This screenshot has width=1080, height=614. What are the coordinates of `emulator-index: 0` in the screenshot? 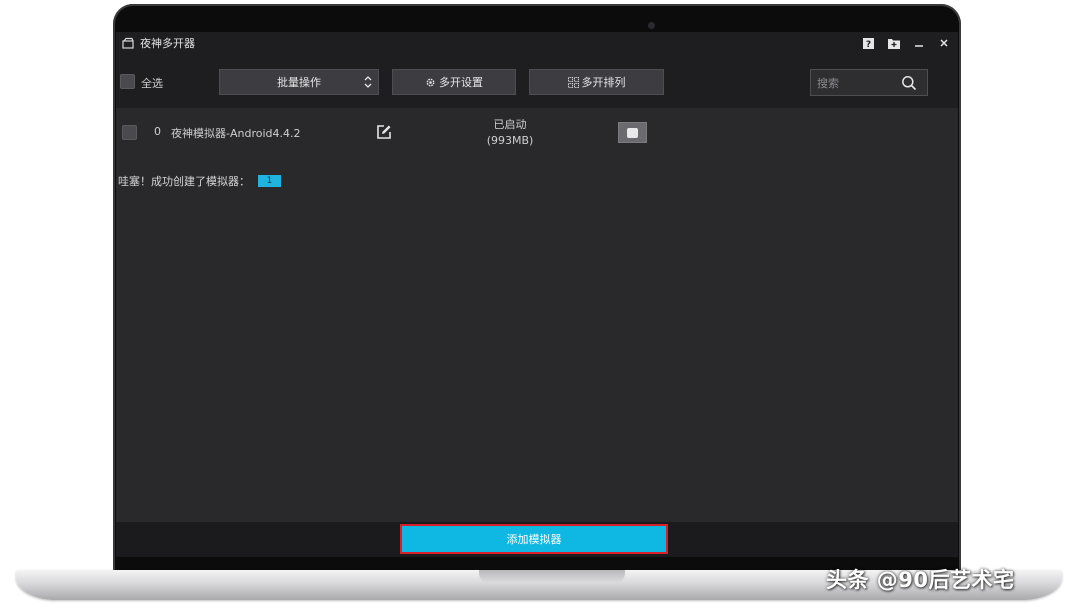 It's located at (157, 131).